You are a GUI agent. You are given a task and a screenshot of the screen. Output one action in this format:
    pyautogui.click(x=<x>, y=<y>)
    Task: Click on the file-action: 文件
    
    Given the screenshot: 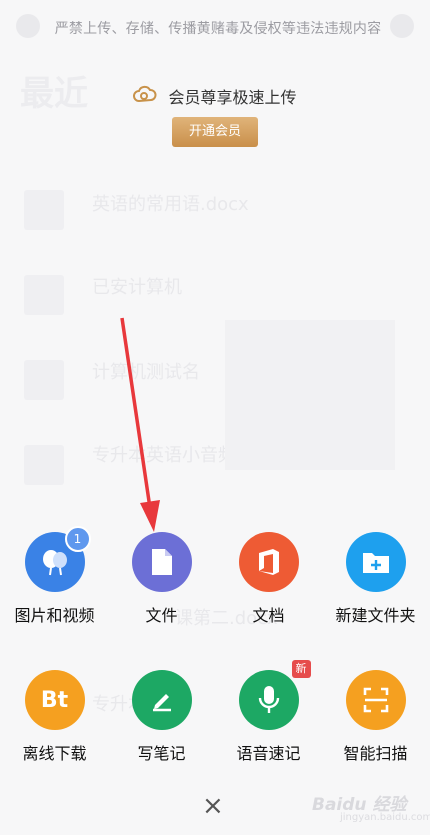 What is the action you would take?
    pyautogui.click(x=161, y=579)
    